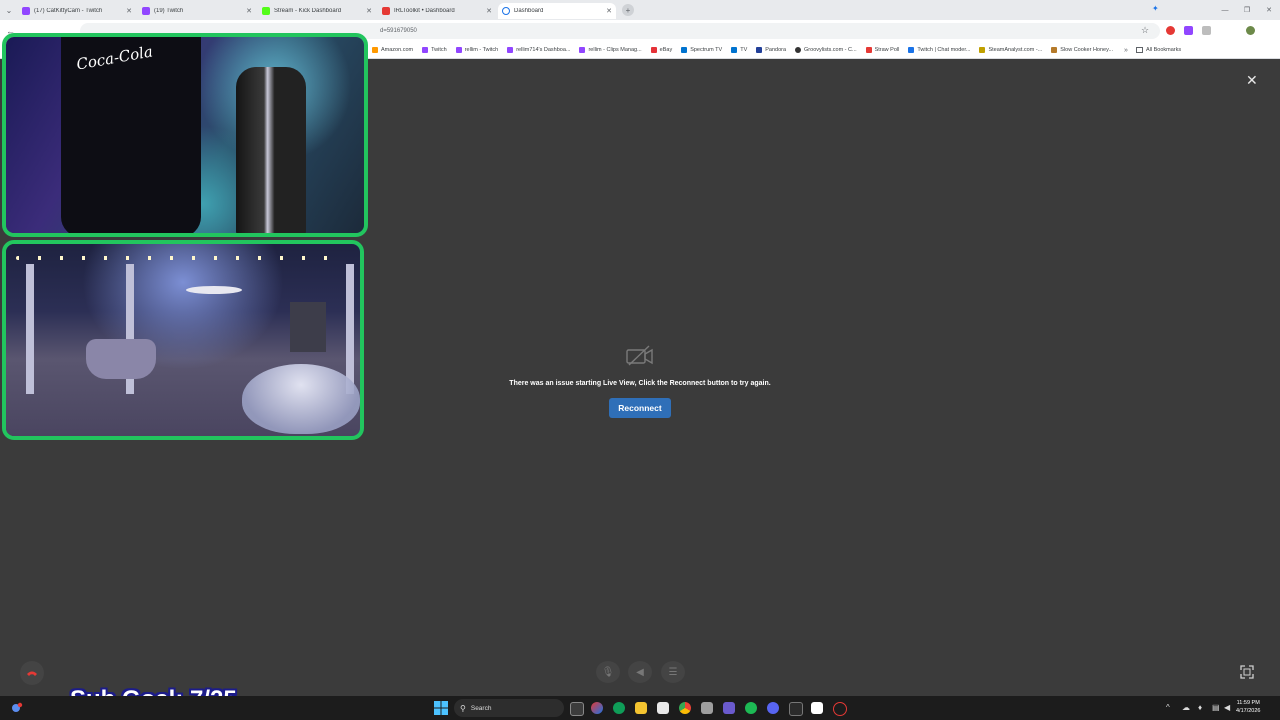  What do you see at coordinates (661, 50) in the screenshot?
I see `bookmark-item: eBay` at bounding box center [661, 50].